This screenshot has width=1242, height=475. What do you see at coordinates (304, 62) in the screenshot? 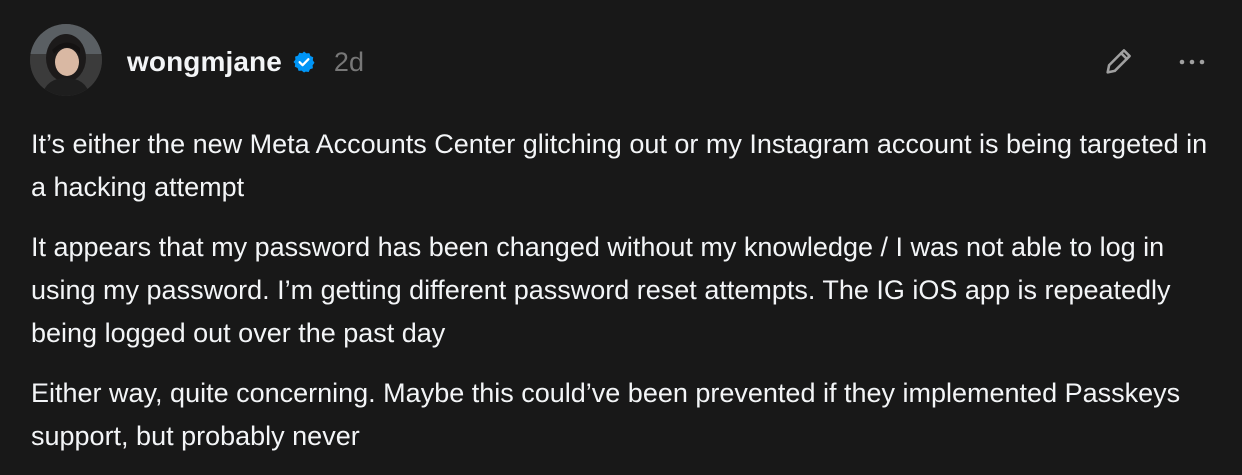
I see `verified-badge-icon` at bounding box center [304, 62].